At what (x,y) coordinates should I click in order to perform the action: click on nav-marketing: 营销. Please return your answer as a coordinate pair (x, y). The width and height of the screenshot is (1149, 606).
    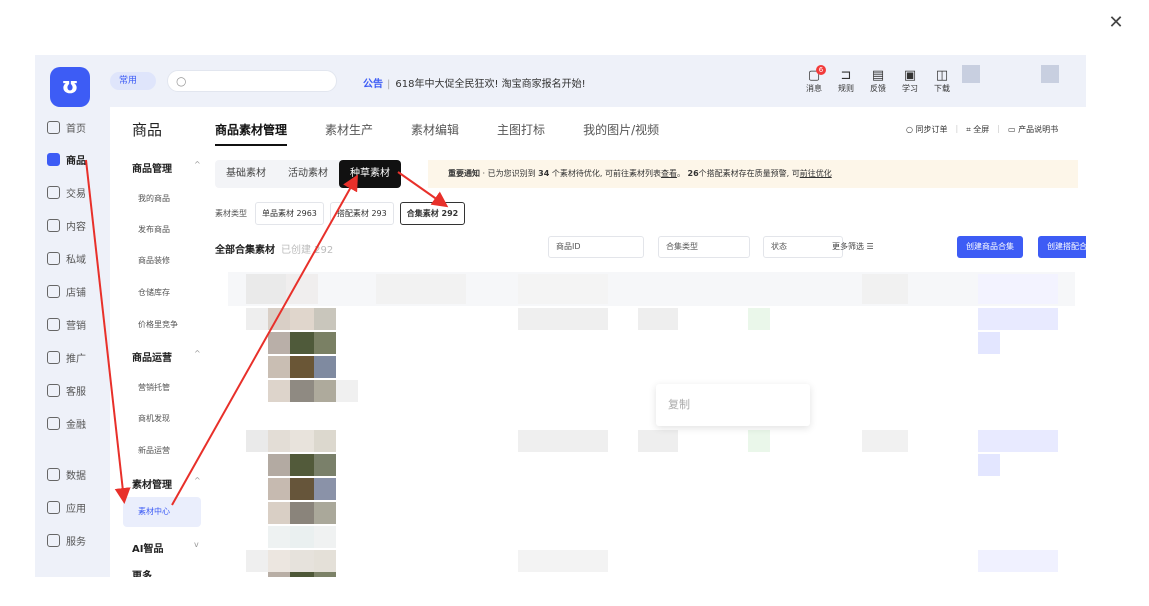
    Looking at the image, I should click on (66, 324).